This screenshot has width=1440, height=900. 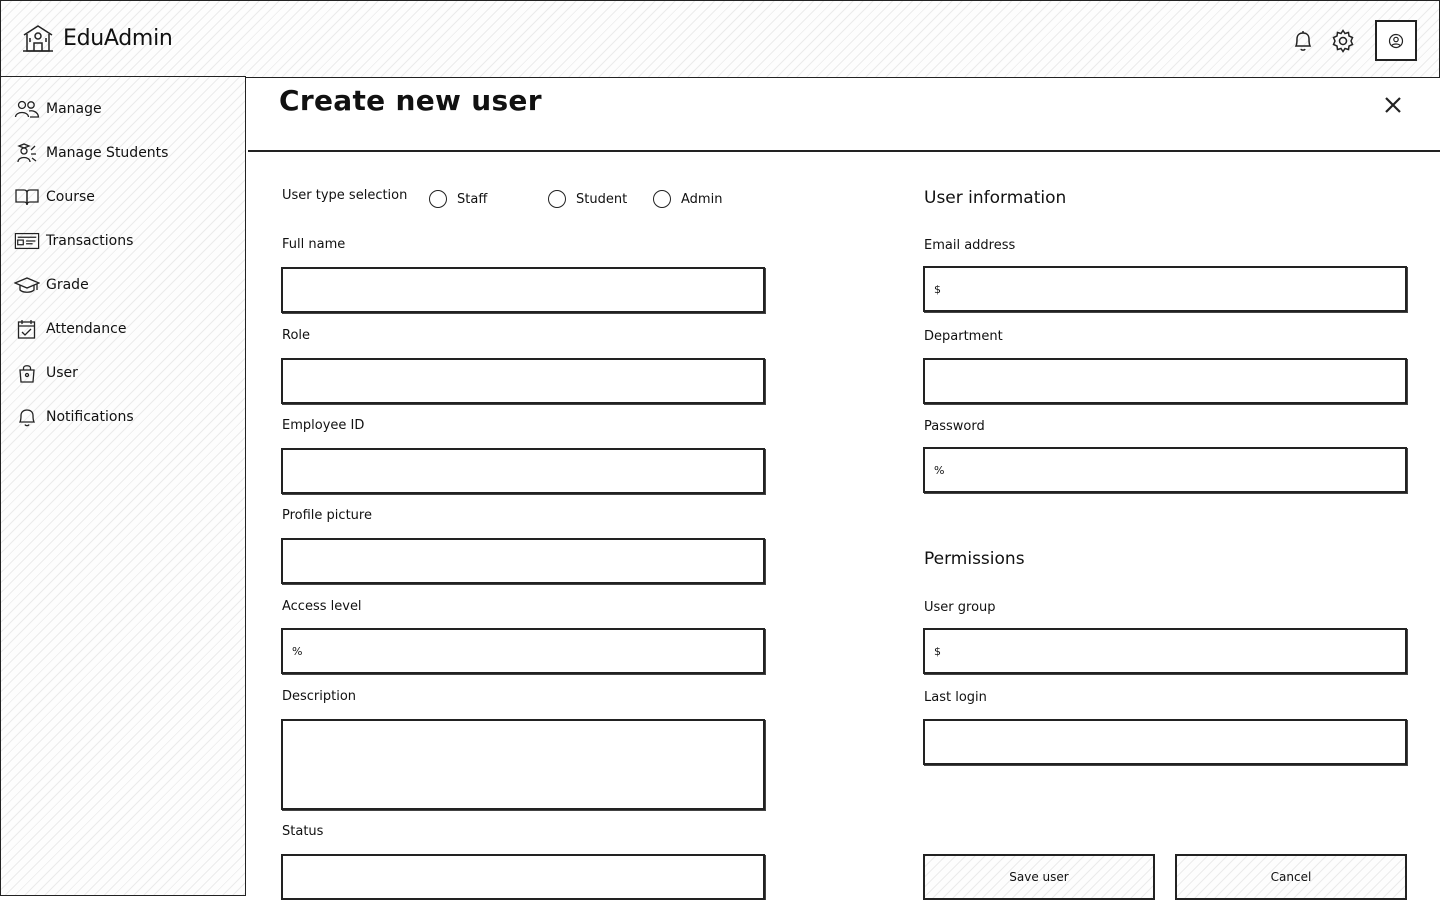 I want to click on profile-button, so click(x=1396, y=40).